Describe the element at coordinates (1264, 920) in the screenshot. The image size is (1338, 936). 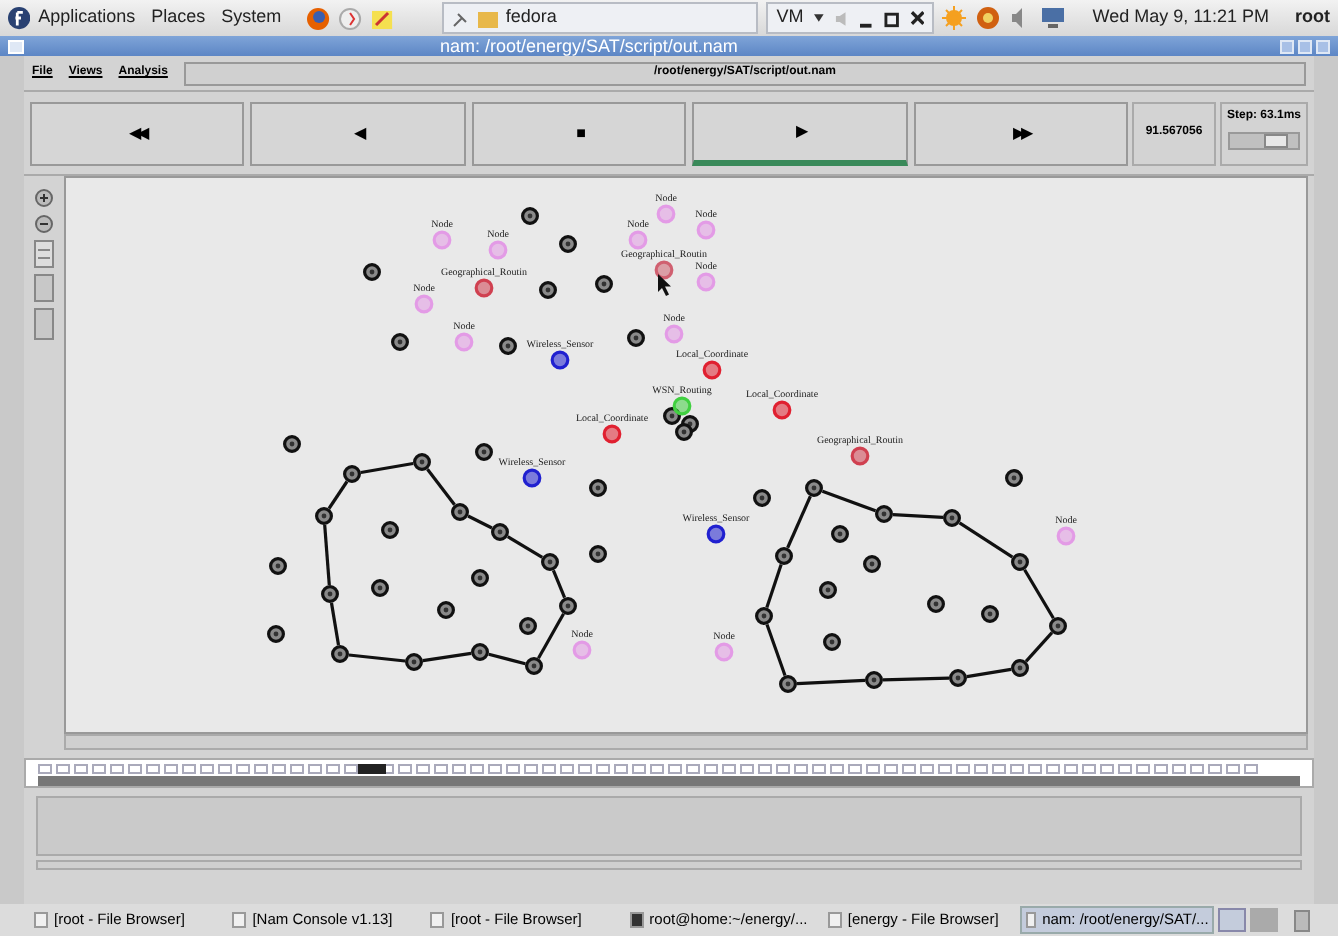
I see `workspace-button` at that location.